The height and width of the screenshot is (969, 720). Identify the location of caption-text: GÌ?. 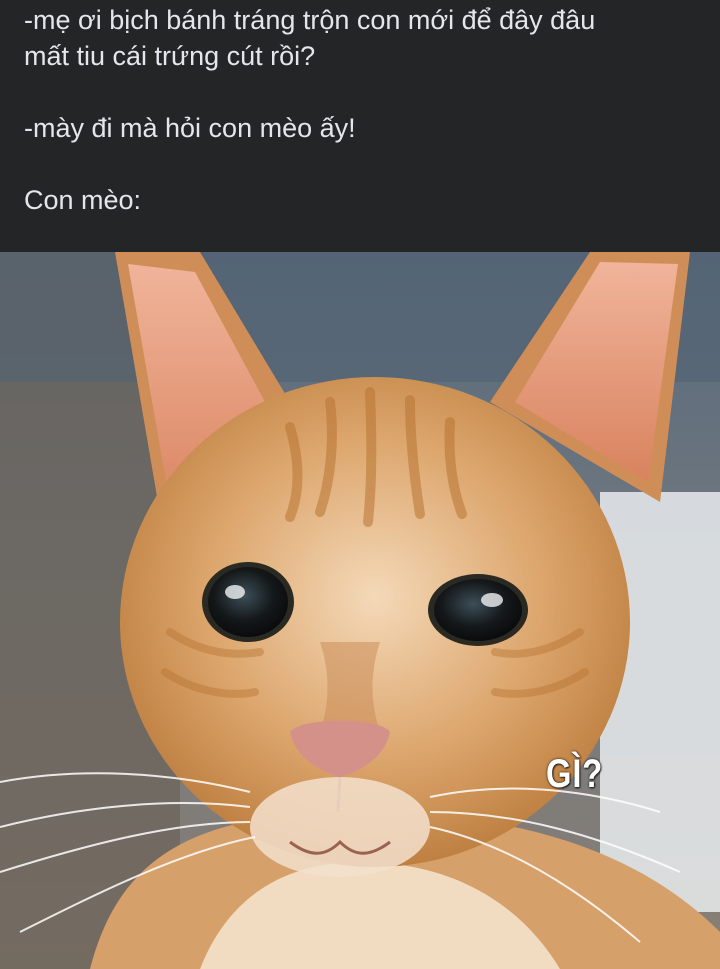
(575, 774).